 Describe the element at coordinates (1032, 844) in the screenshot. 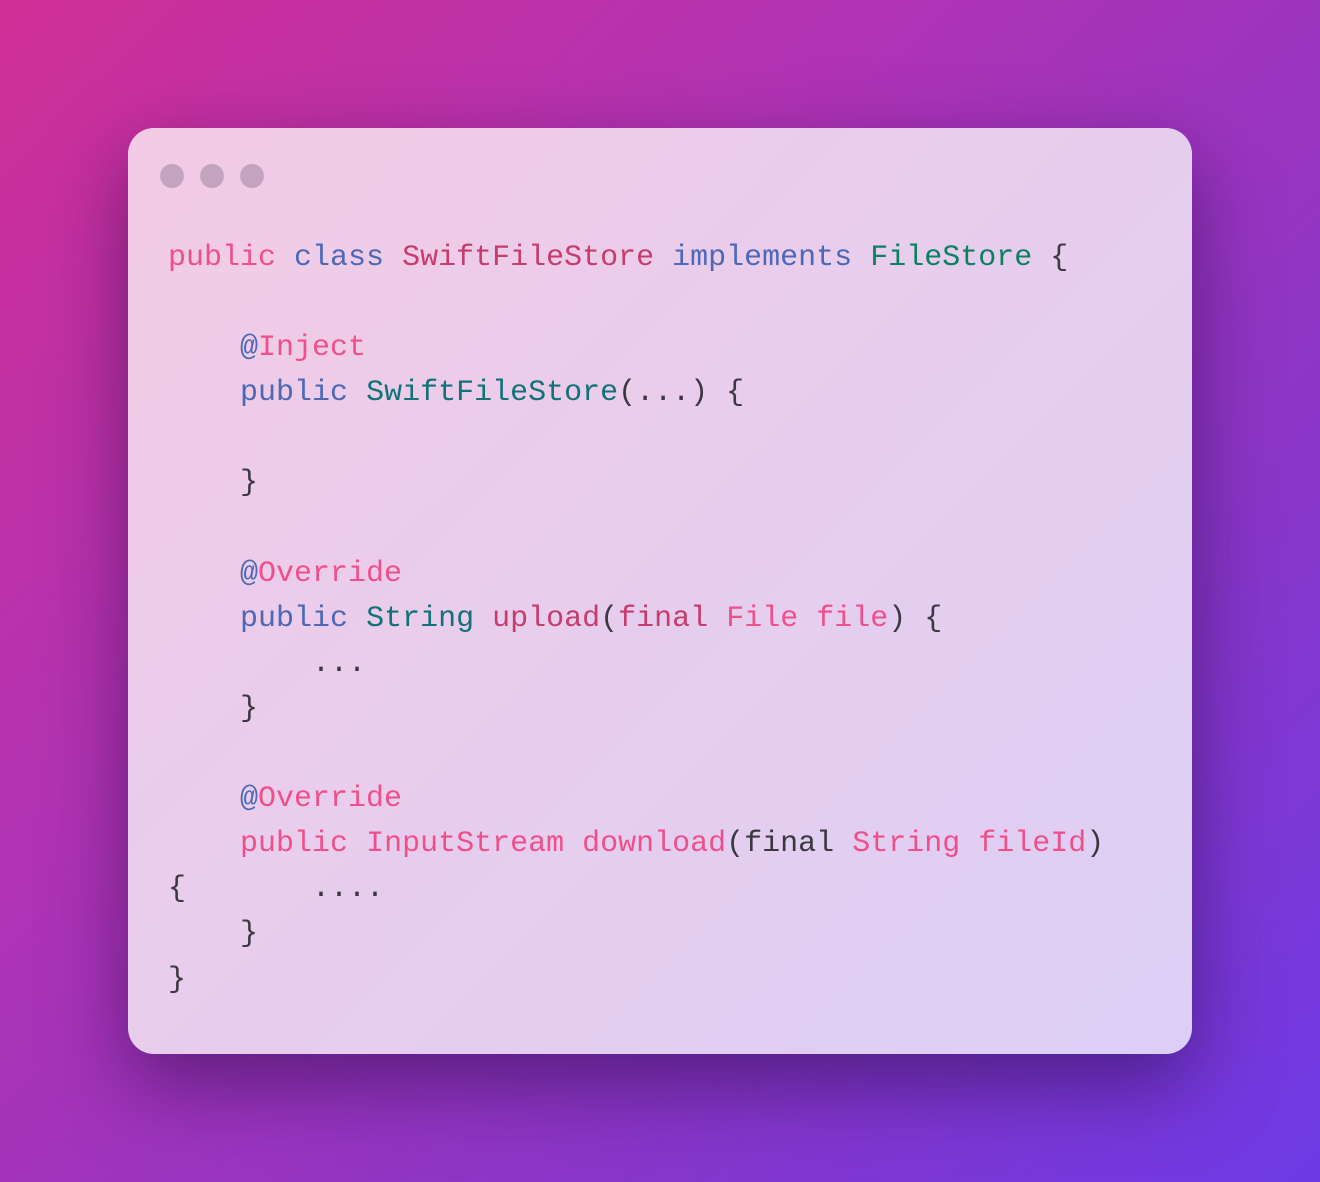

I see `code-token: fileId` at that location.